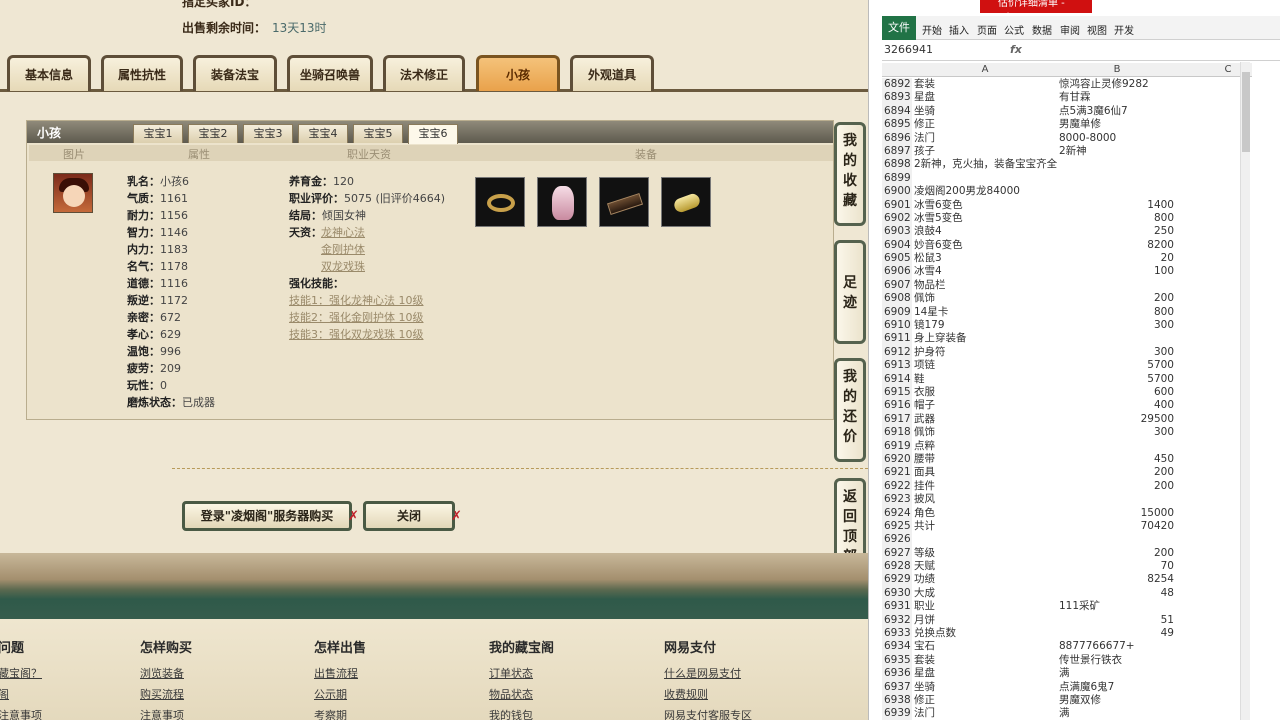  What do you see at coordinates (1116, 620) in the screenshot?
I see `cell-b: 51` at bounding box center [1116, 620].